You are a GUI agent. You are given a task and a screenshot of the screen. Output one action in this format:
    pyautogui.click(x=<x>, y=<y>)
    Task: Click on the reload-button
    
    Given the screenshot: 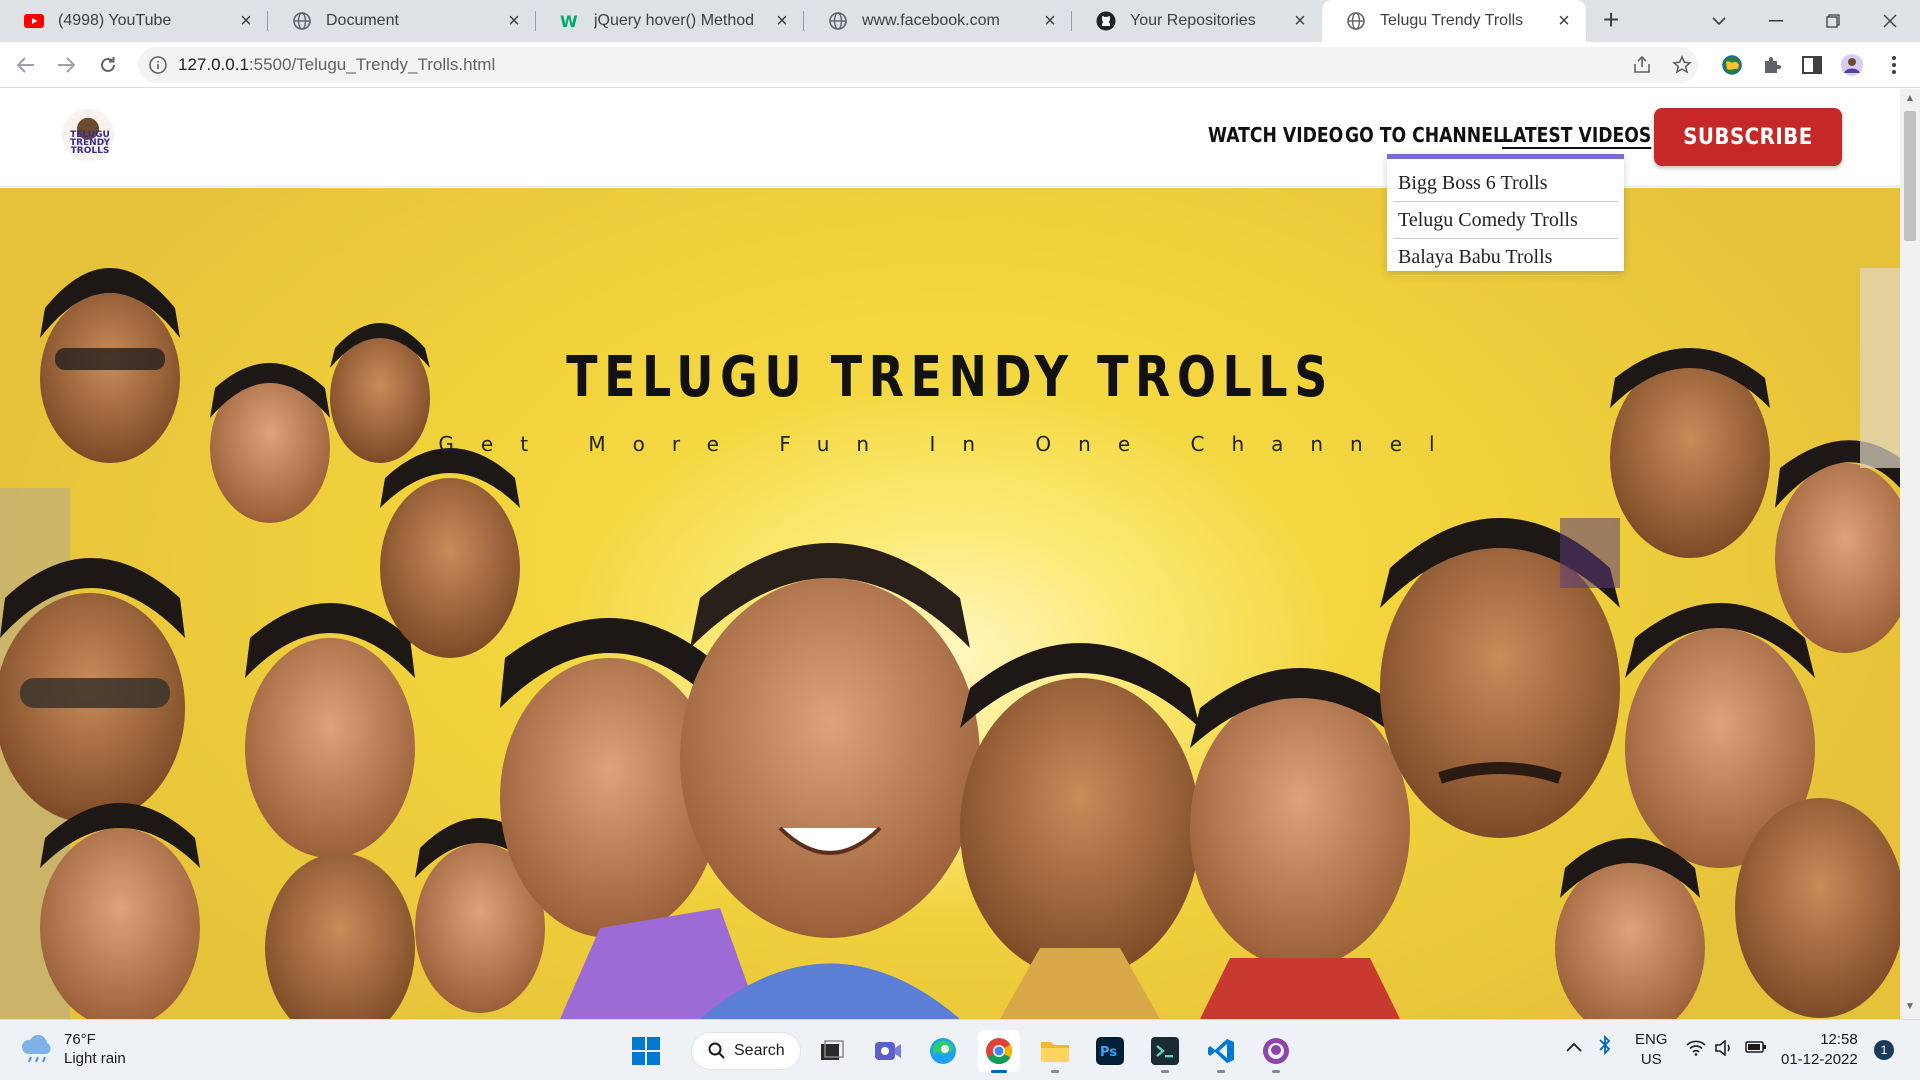 What is the action you would take?
    pyautogui.click(x=108, y=65)
    